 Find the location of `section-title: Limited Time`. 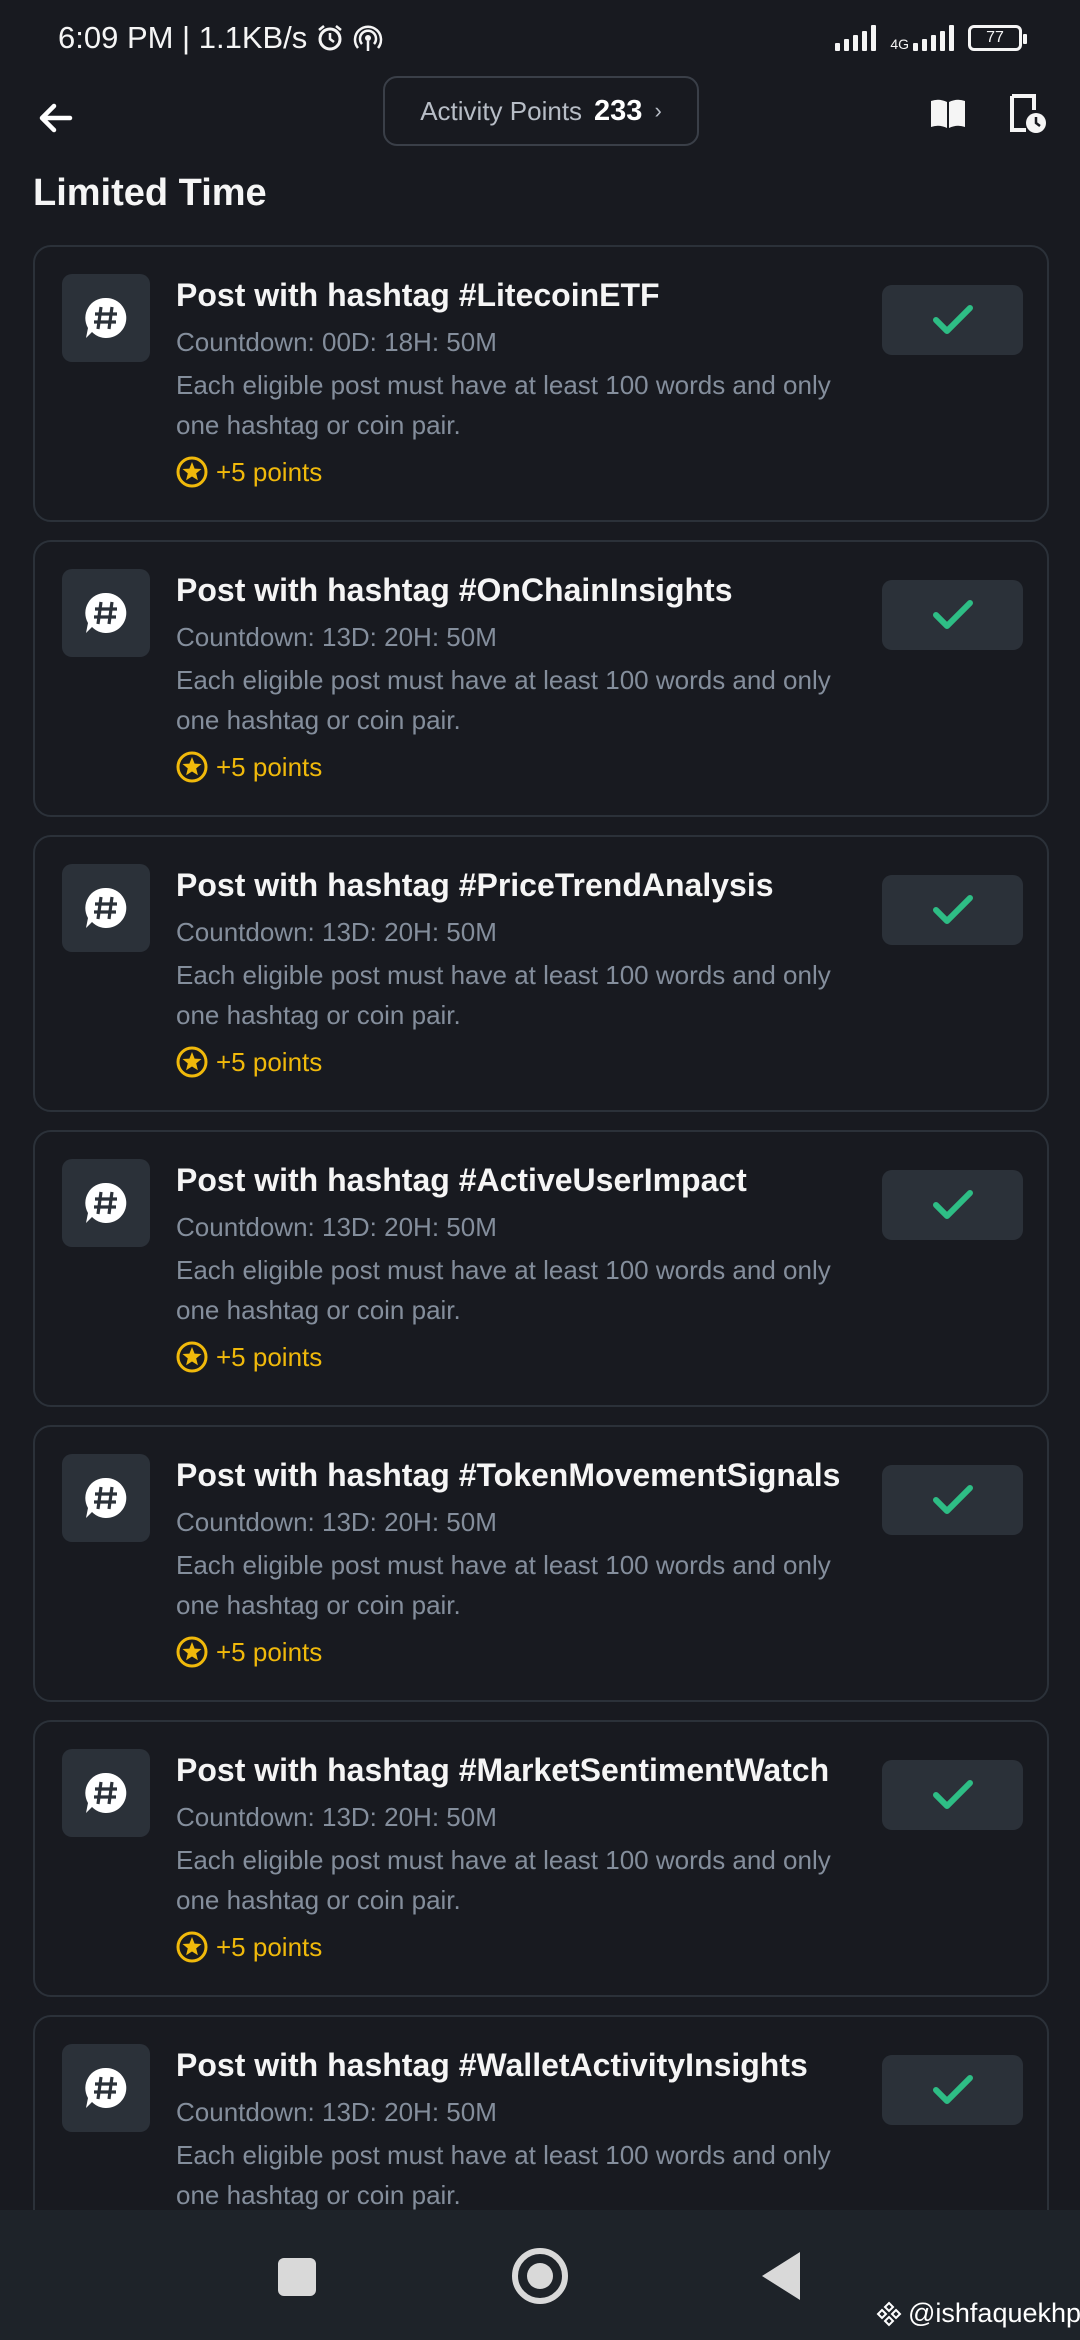

section-title: Limited Time is located at coordinates (150, 193).